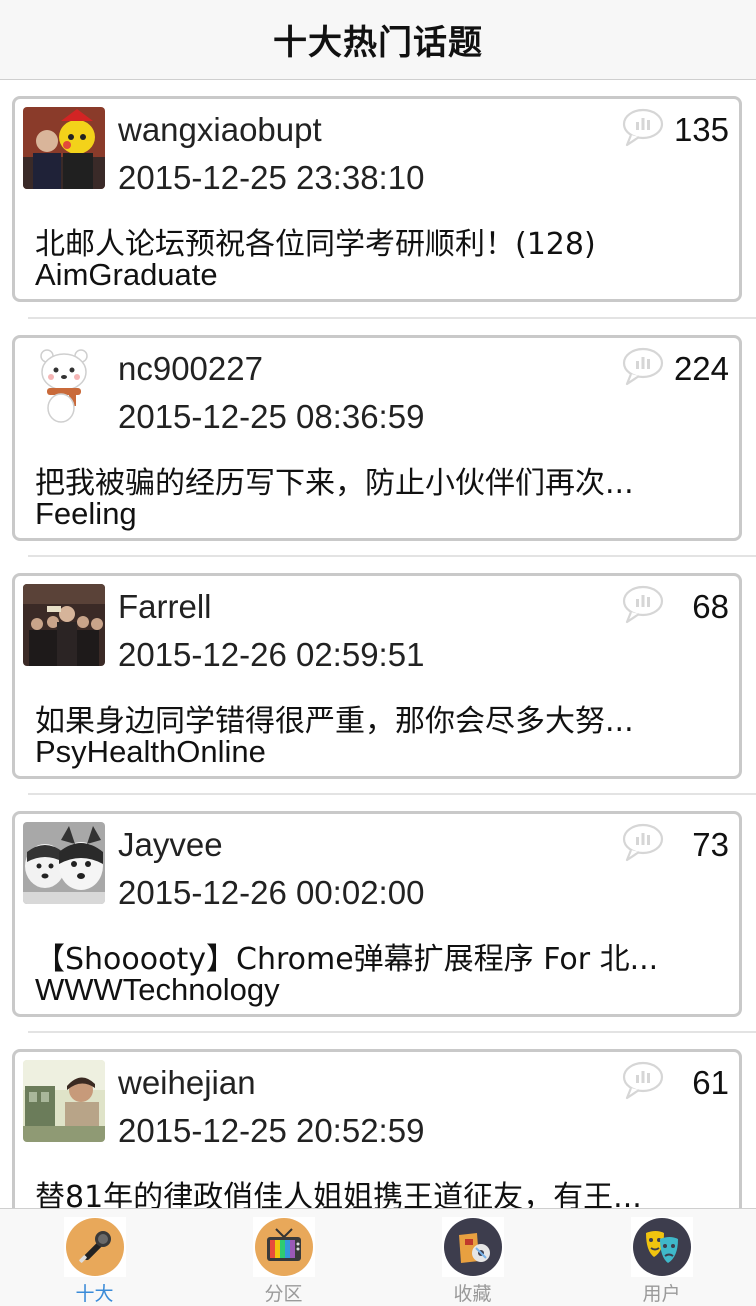 The image size is (756, 1306). I want to click on author-name: Jayvee, so click(170, 845).